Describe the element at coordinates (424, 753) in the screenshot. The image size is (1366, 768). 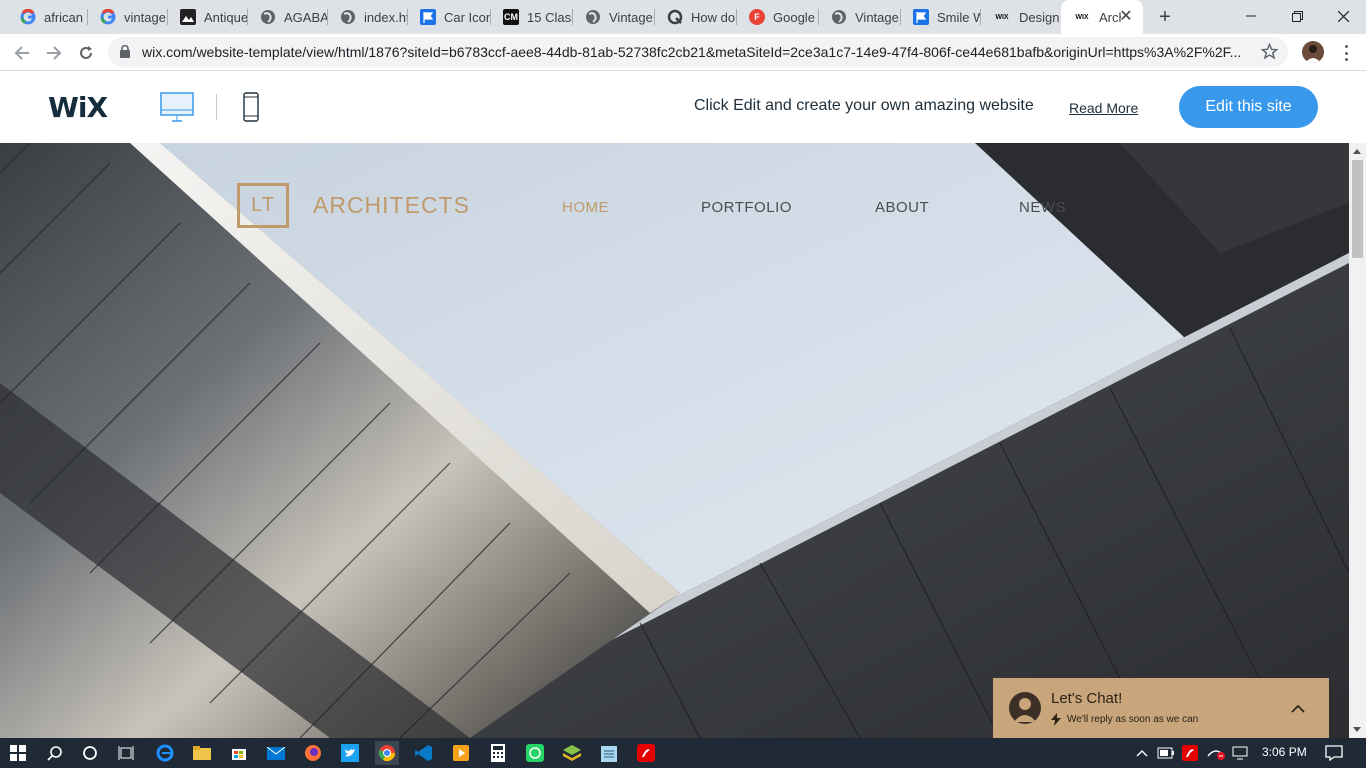
I see `vscode-icon` at that location.